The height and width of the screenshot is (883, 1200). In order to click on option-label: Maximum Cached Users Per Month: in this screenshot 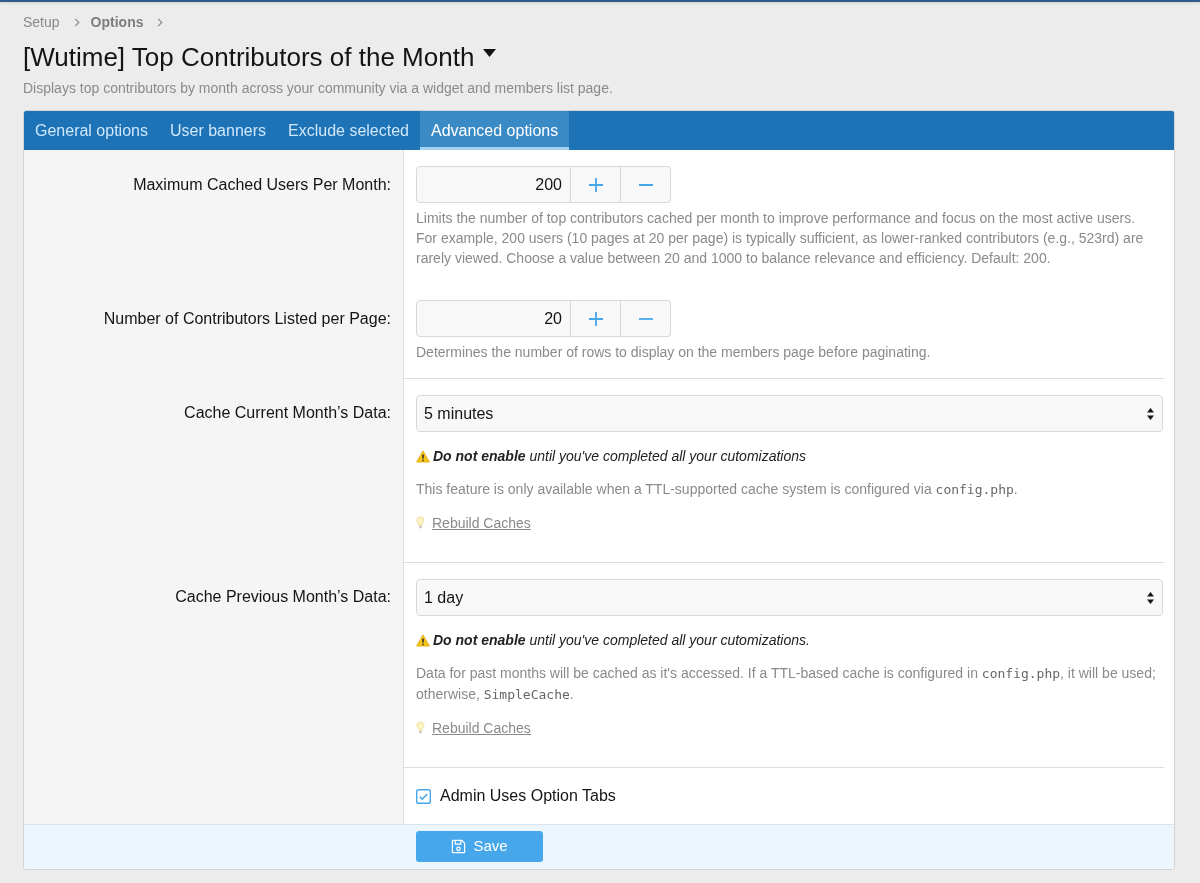, I will do `click(262, 184)`.